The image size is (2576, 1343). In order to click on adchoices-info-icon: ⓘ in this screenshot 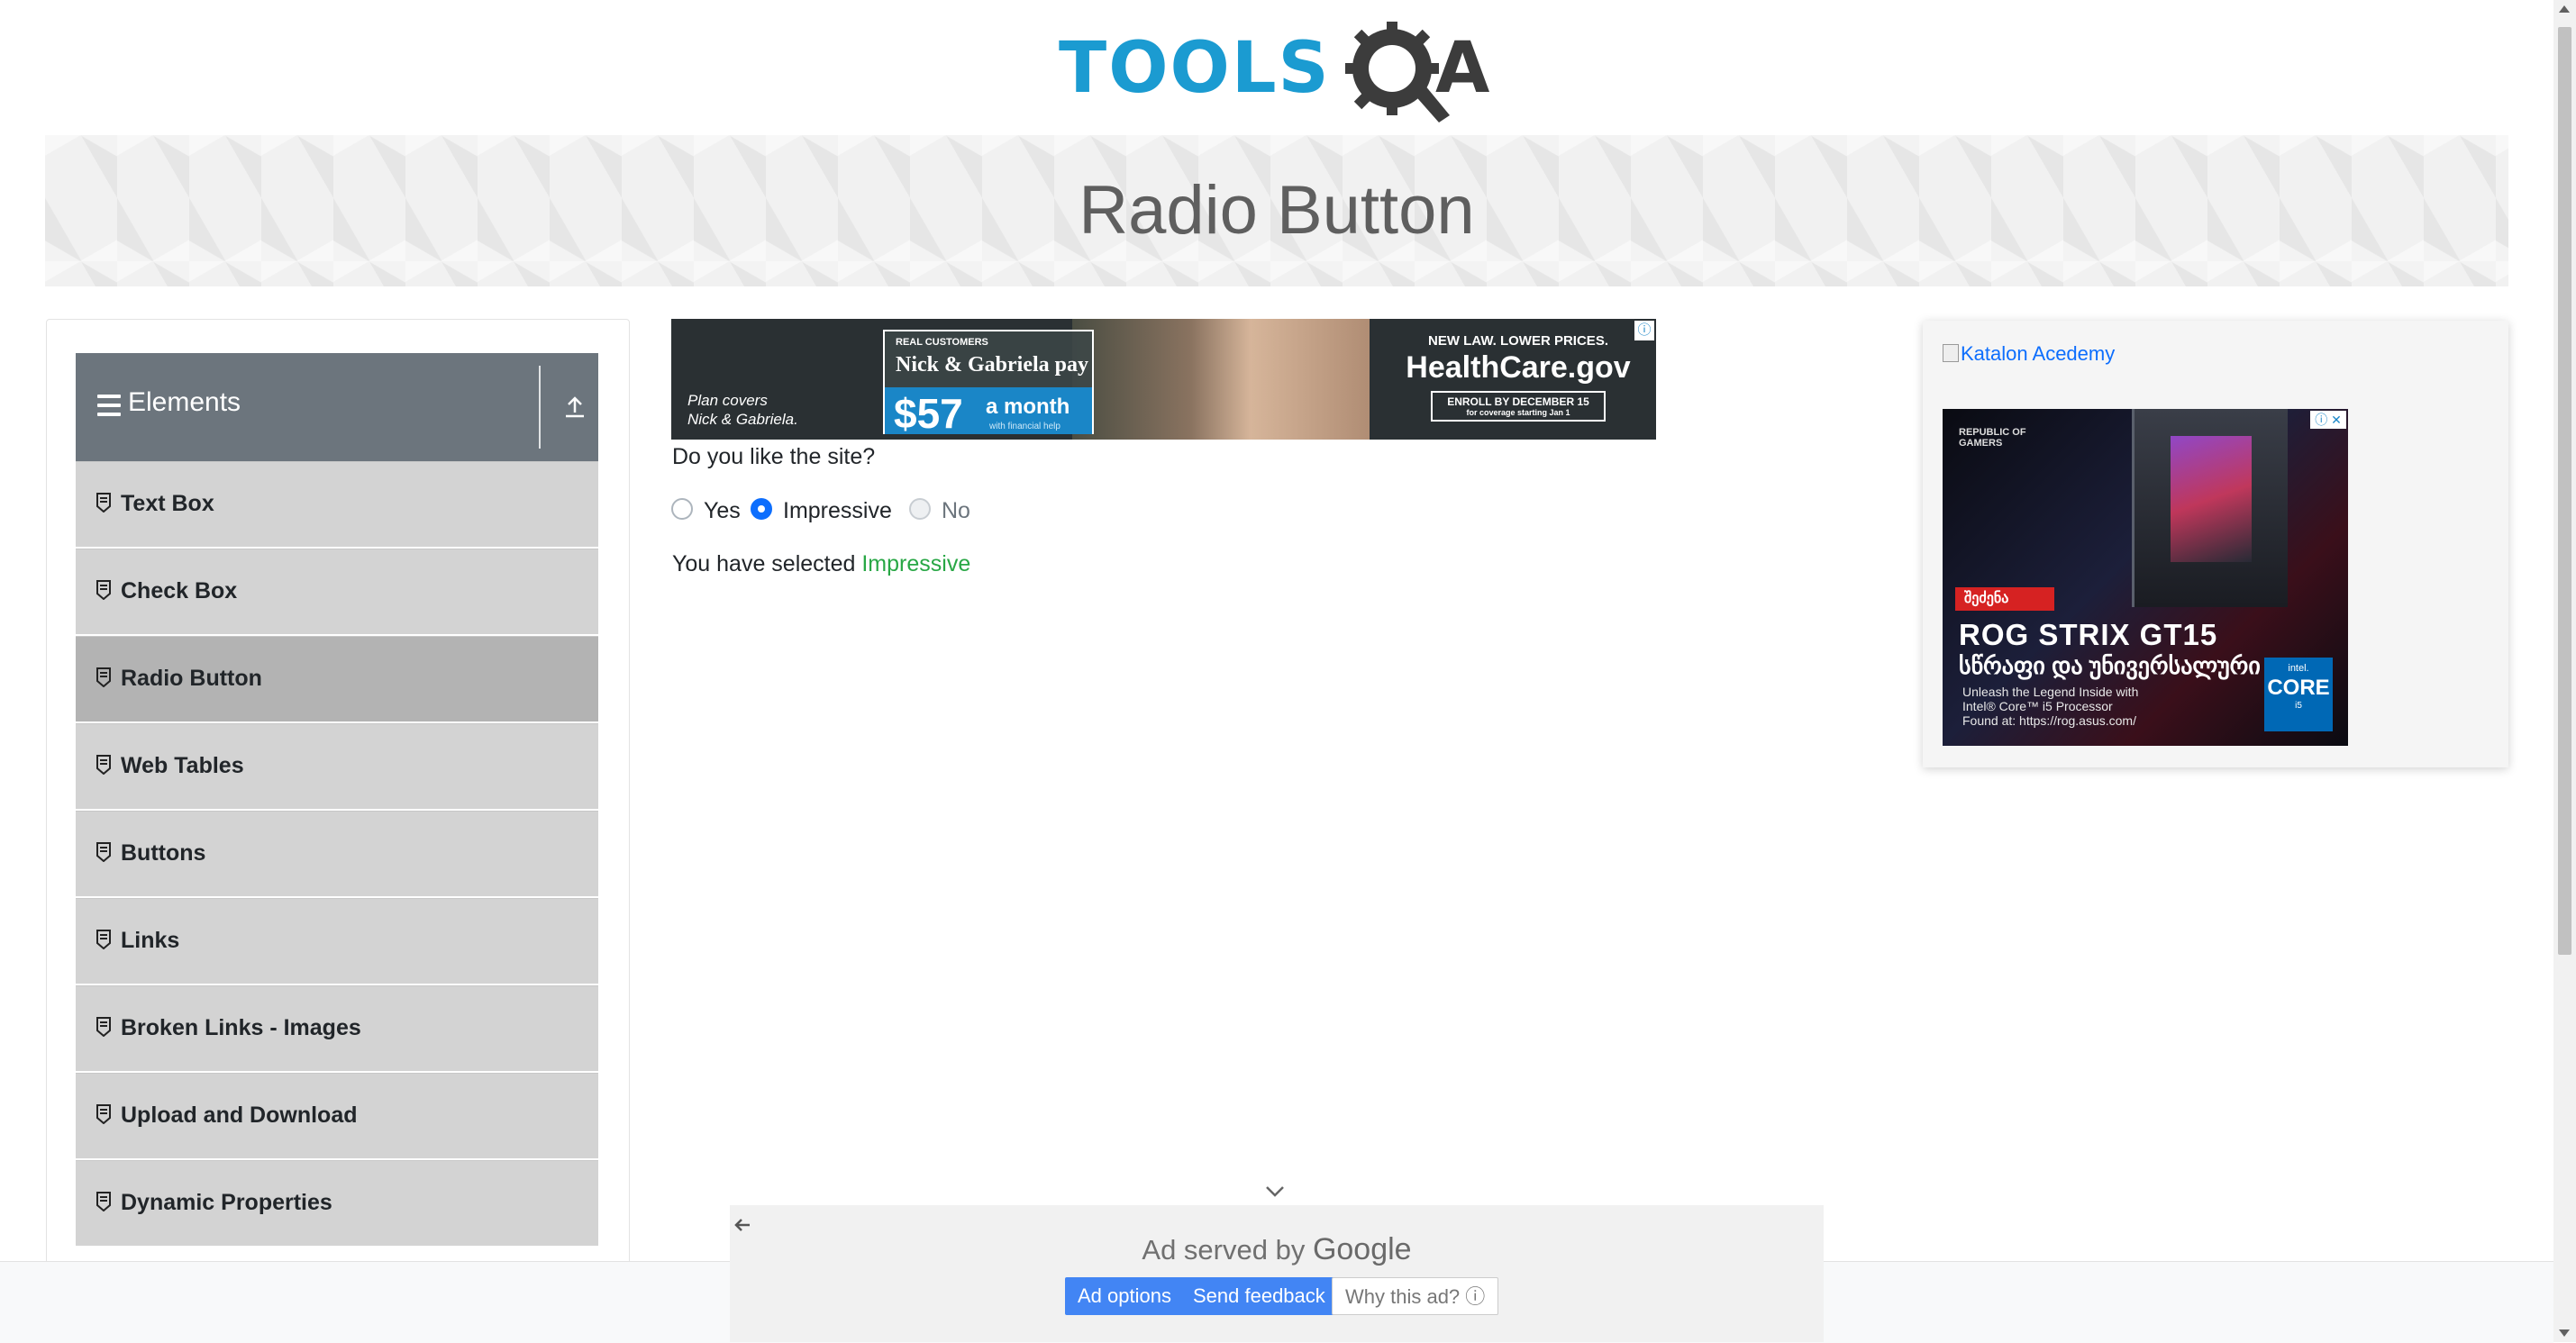, I will do `click(1644, 330)`.